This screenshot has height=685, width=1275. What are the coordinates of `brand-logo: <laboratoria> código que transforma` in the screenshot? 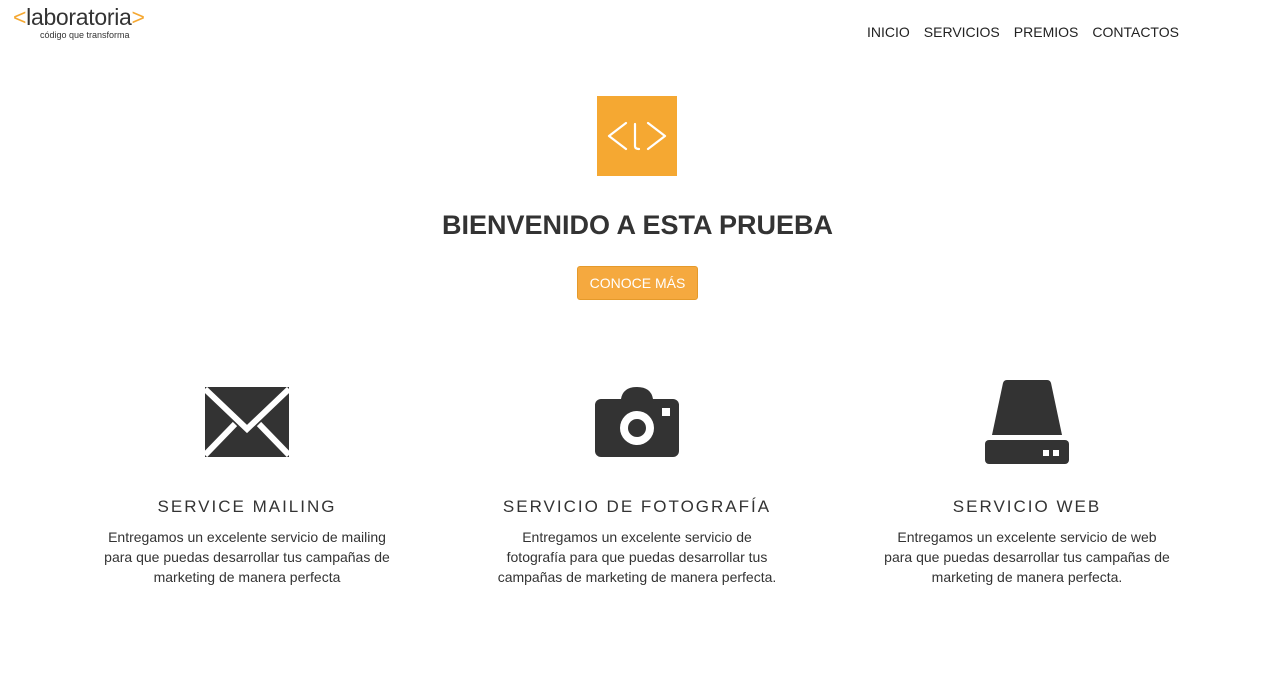 It's located at (88, 23).